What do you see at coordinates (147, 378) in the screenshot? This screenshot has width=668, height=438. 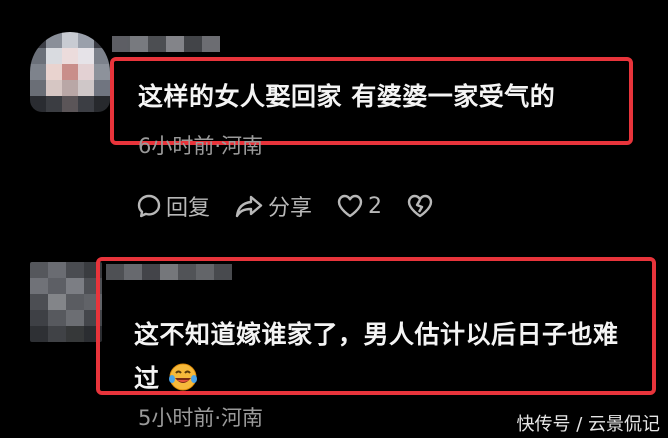 I see `comment-text-line: 过` at bounding box center [147, 378].